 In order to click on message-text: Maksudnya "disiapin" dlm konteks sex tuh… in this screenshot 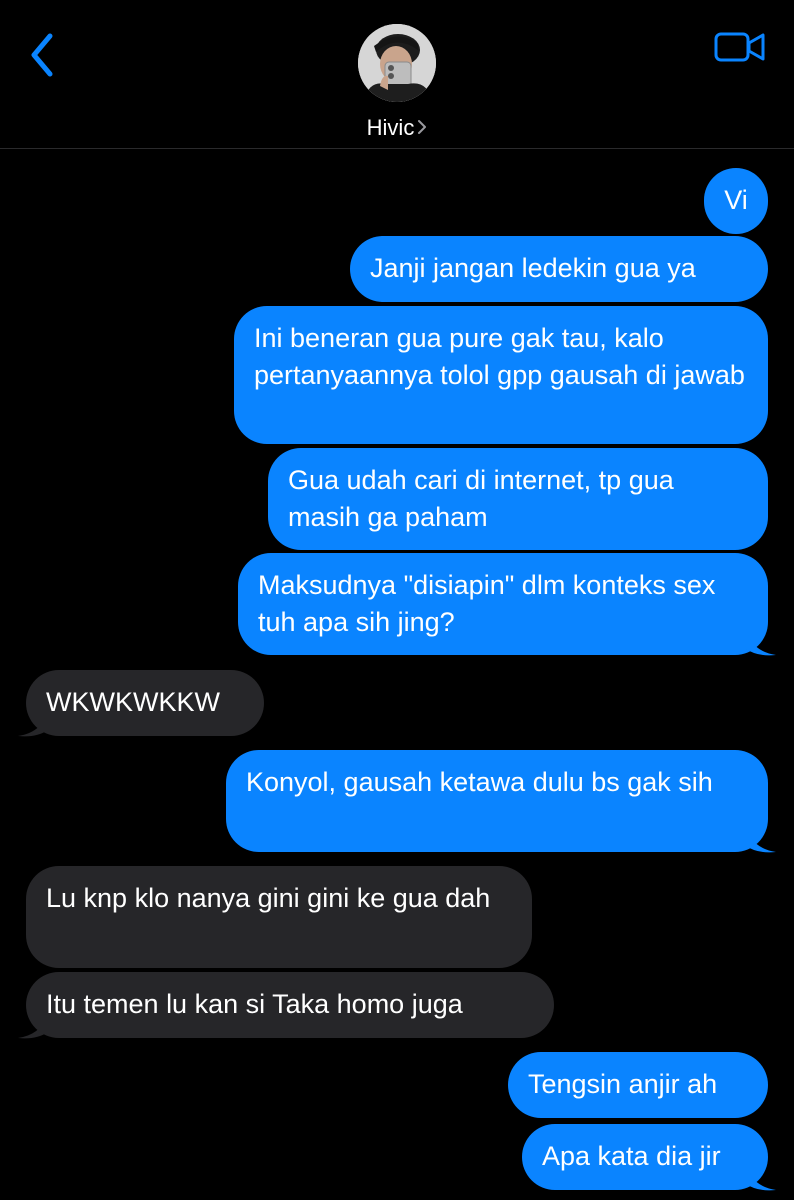, I will do `click(487, 603)`.